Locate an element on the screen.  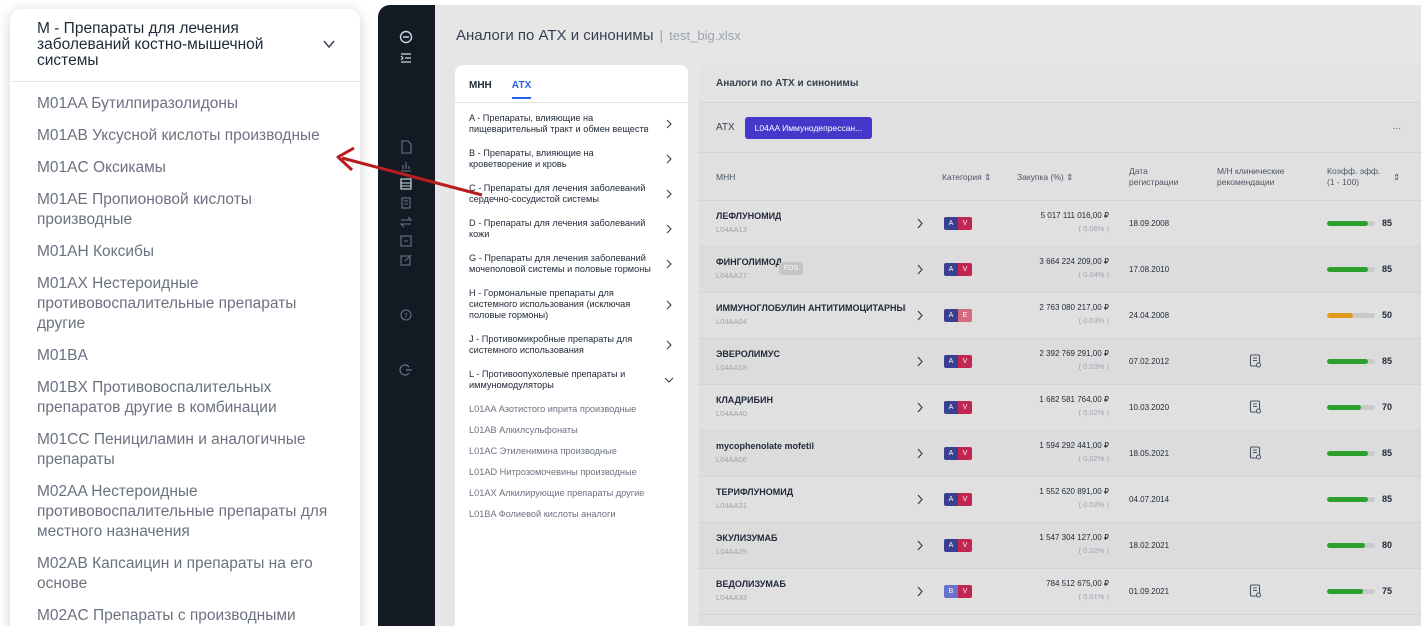
atx-code: L04AA27 is located at coordinates (731, 275).